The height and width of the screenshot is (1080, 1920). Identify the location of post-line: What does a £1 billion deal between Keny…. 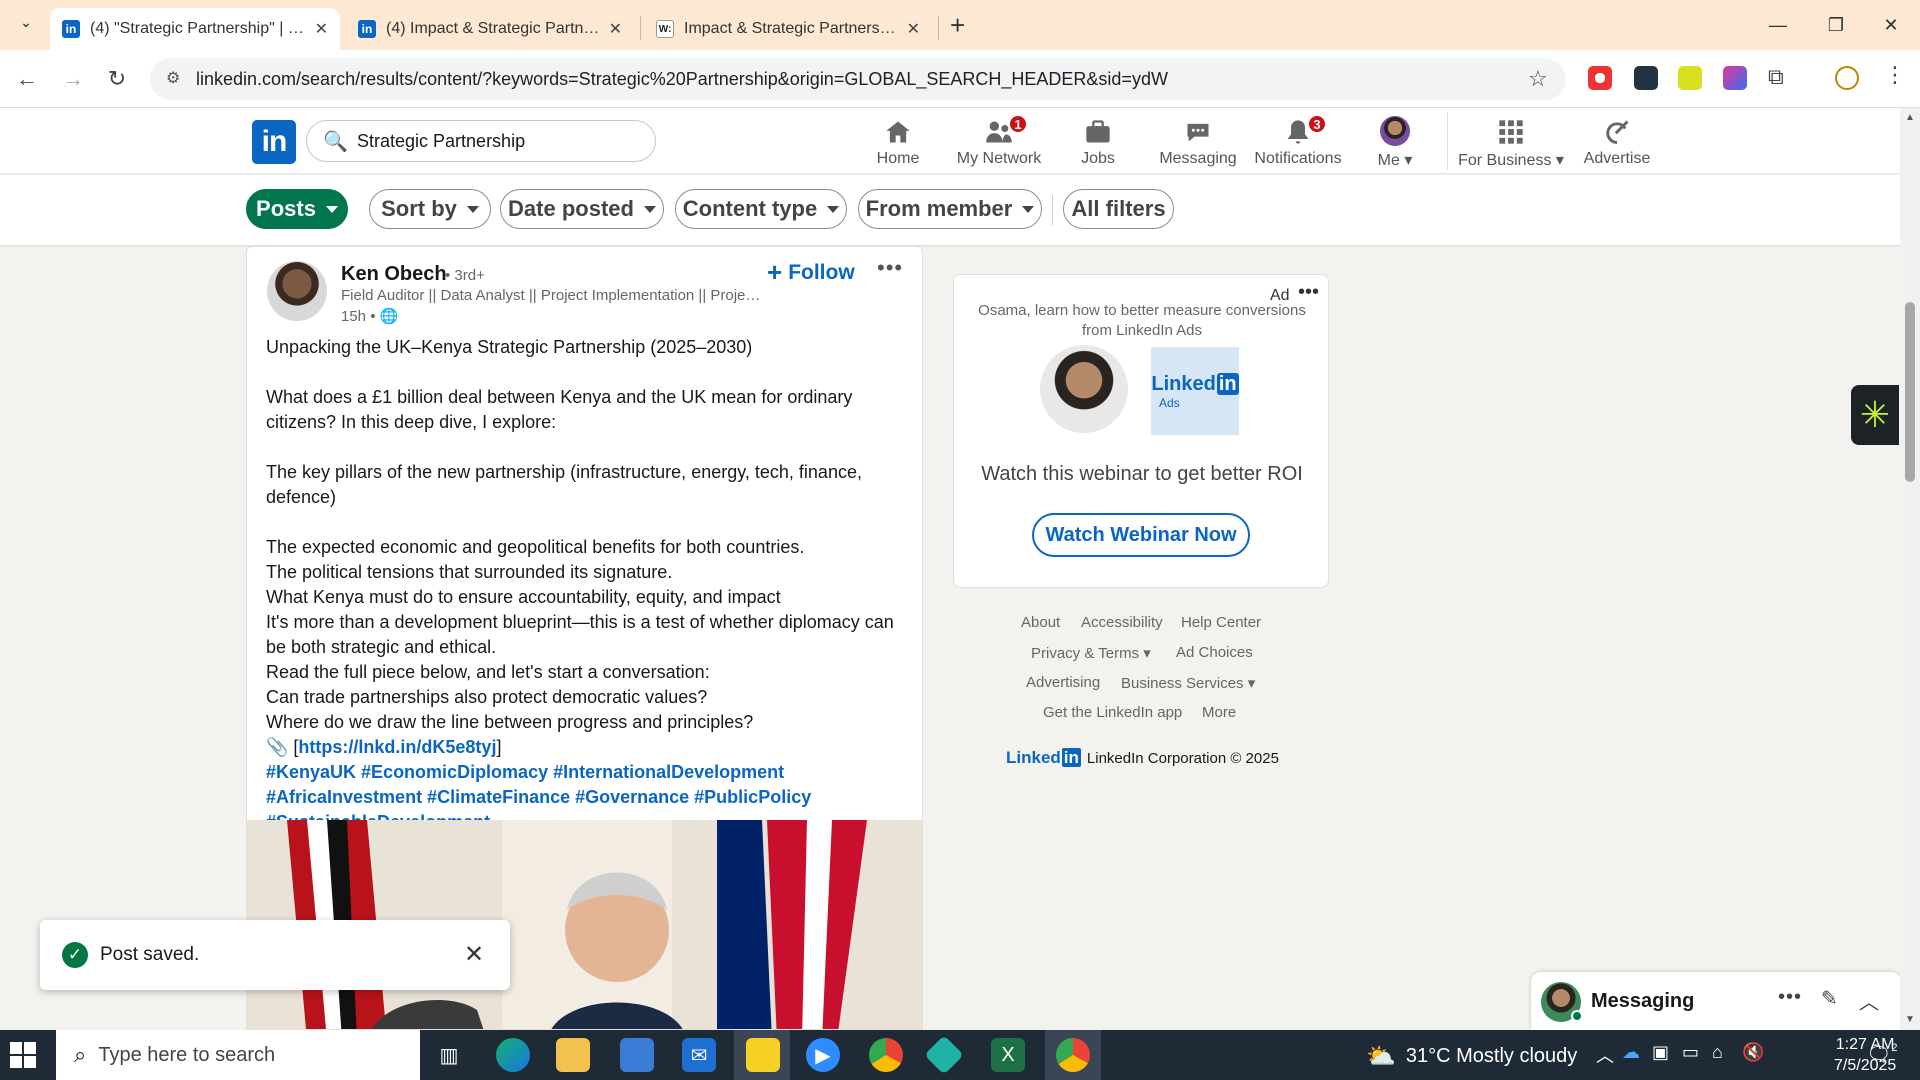
(559, 409).